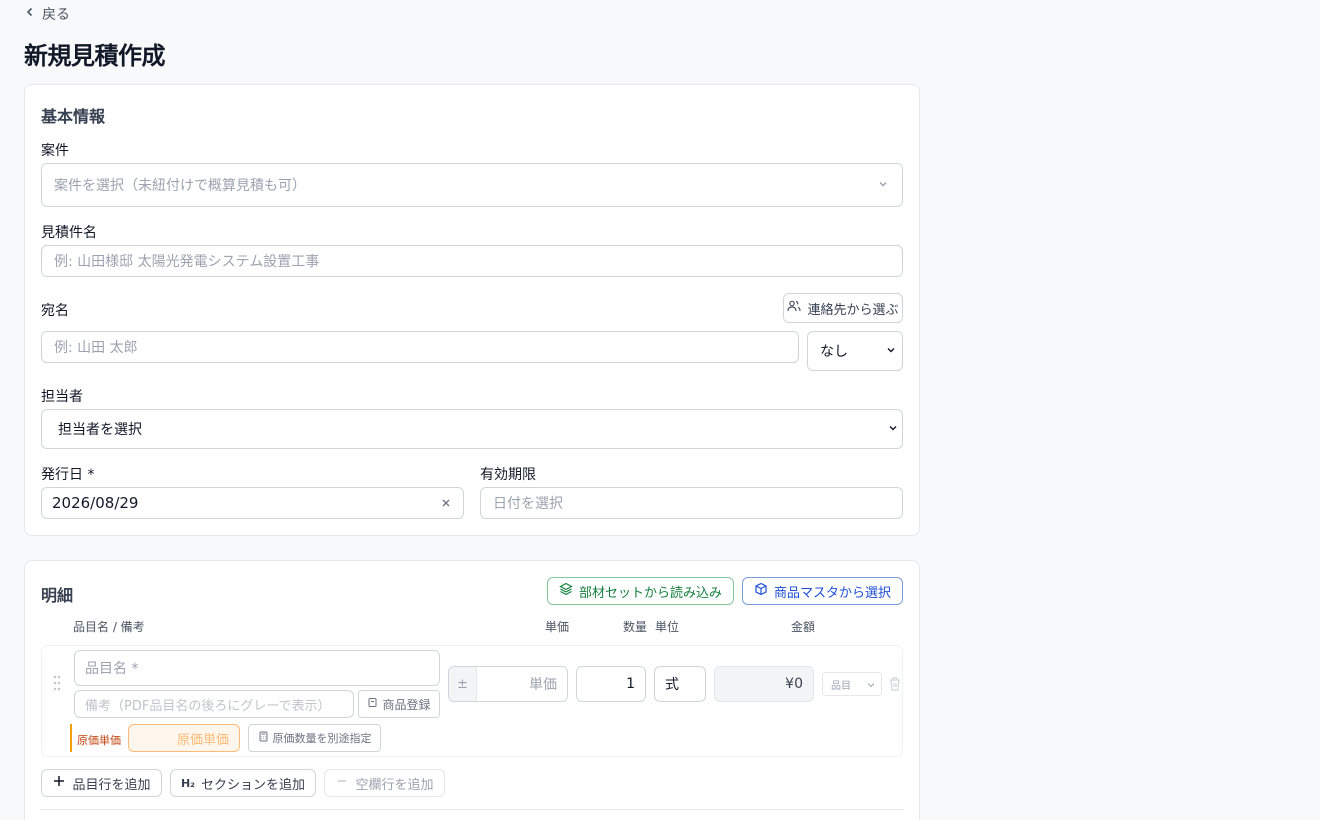 The image size is (1320, 820). I want to click on estimate-name-label: 見積件名, so click(69, 233).